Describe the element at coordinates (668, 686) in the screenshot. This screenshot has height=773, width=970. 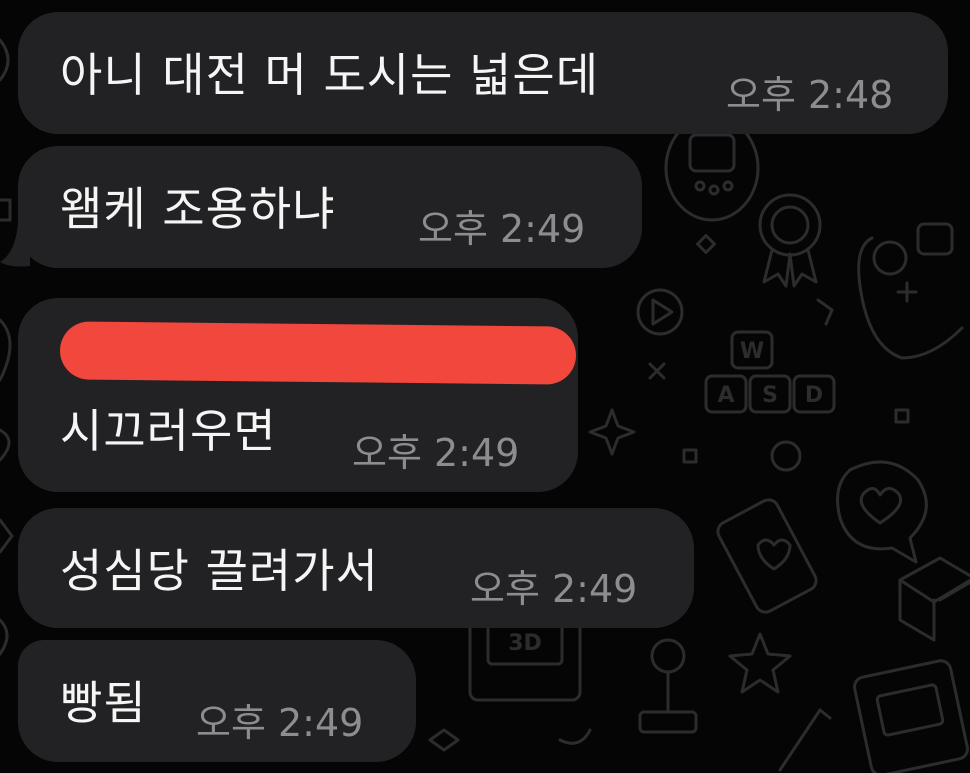
I see `joystick-icon` at that location.